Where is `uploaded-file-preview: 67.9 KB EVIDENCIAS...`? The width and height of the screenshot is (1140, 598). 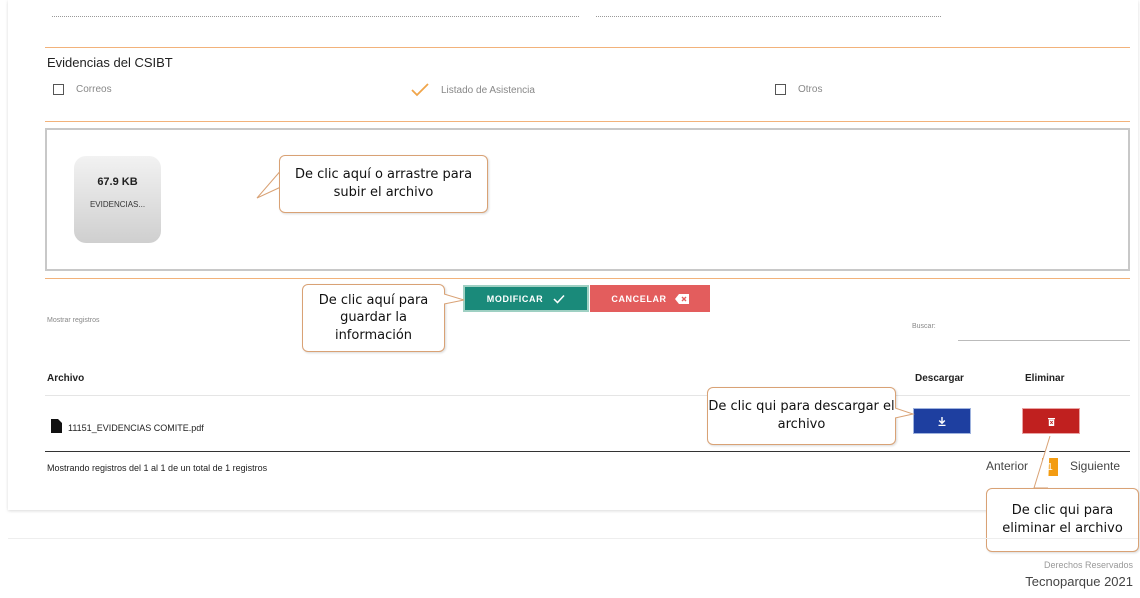
uploaded-file-preview: 67.9 KB EVIDENCIAS... is located at coordinates (117, 199).